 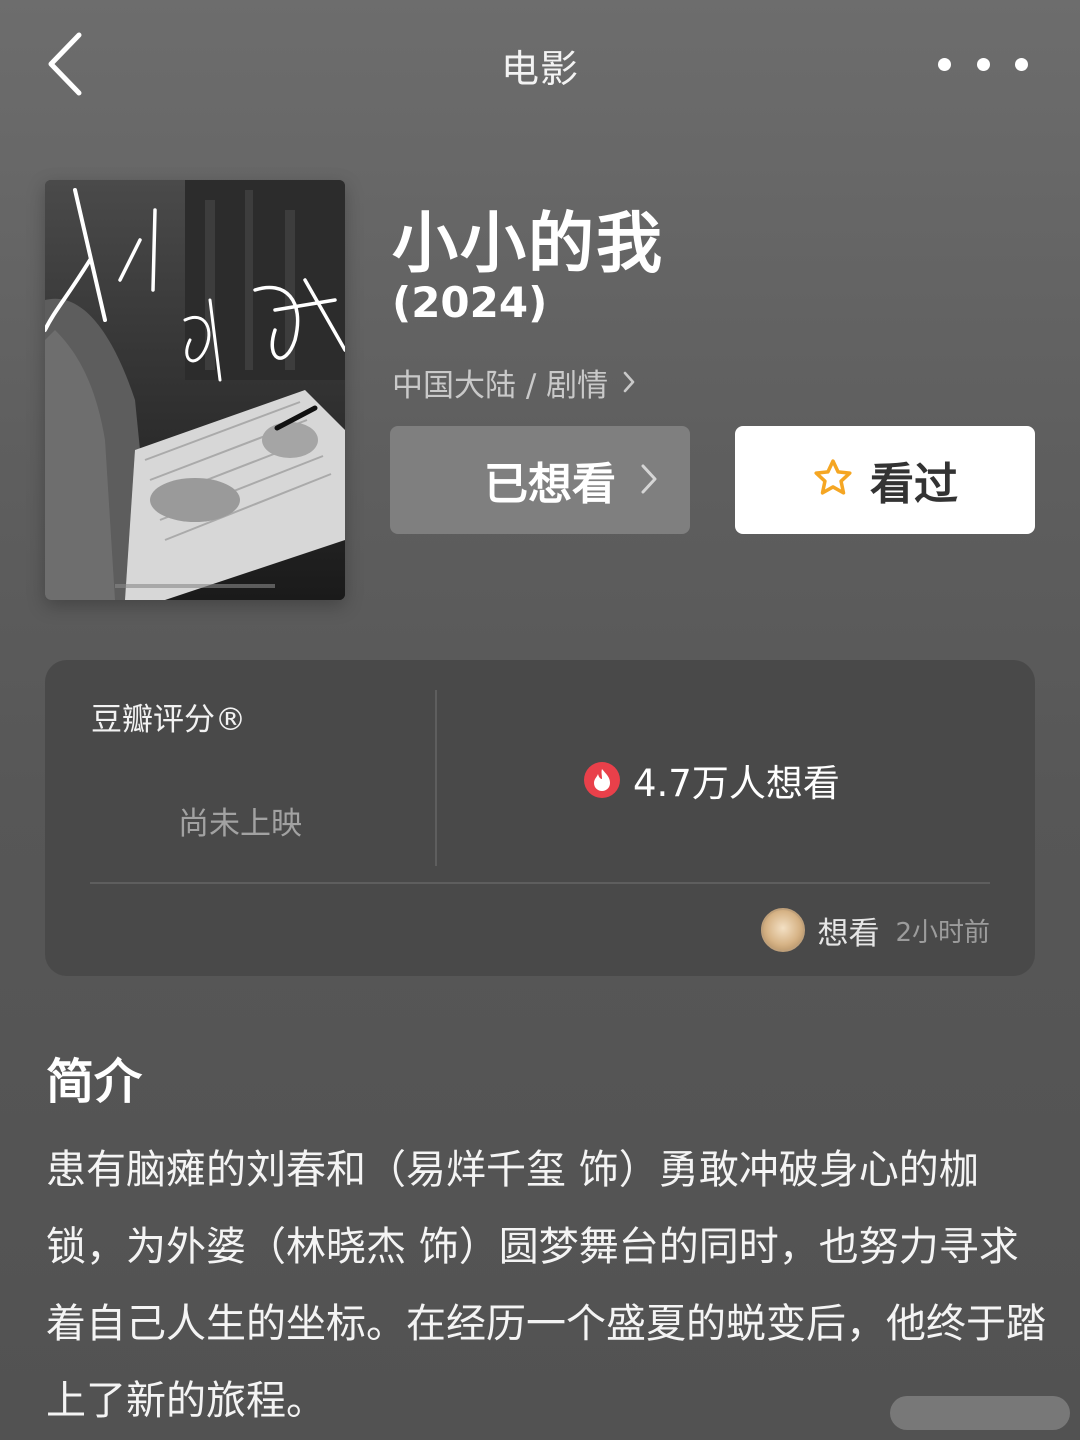 I want to click on fire-icon, so click(x=602, y=780).